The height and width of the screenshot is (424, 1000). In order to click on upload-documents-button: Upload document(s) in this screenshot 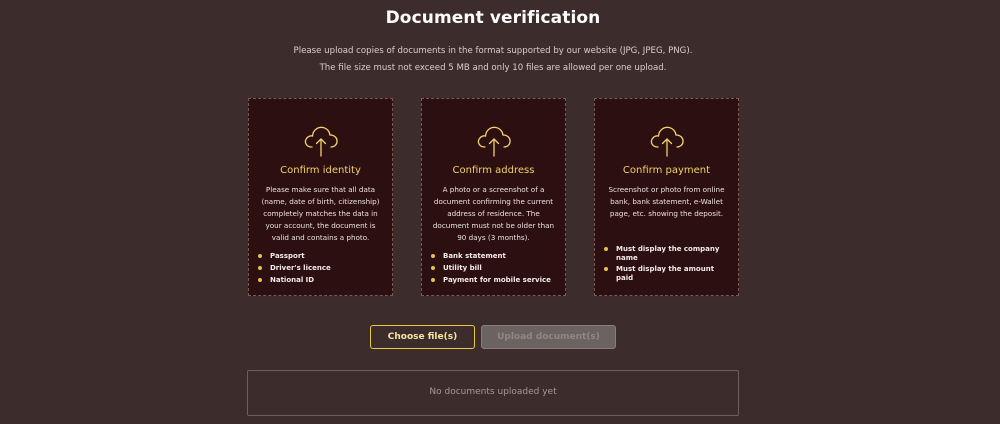, I will do `click(548, 337)`.